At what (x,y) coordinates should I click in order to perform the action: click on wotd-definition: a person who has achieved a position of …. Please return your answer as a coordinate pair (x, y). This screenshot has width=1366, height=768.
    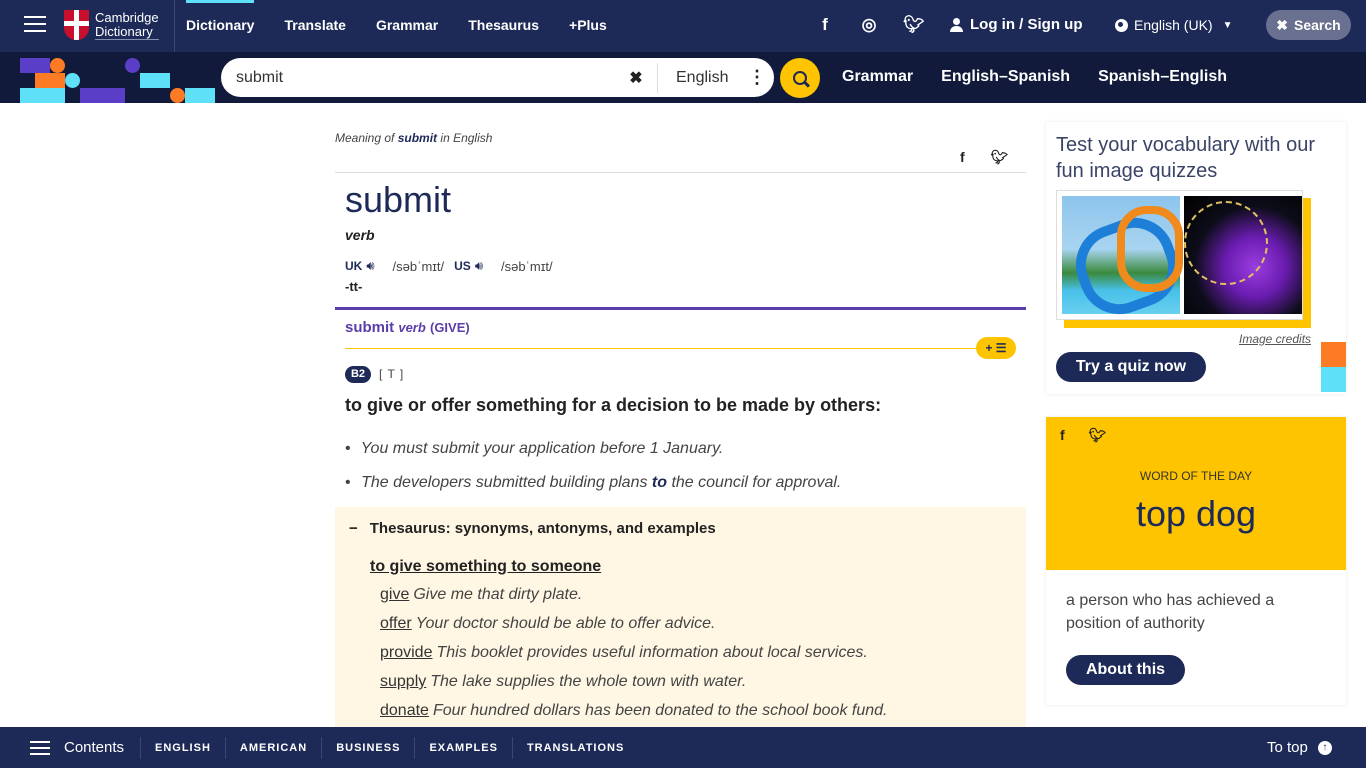
    Looking at the image, I should click on (1170, 612).